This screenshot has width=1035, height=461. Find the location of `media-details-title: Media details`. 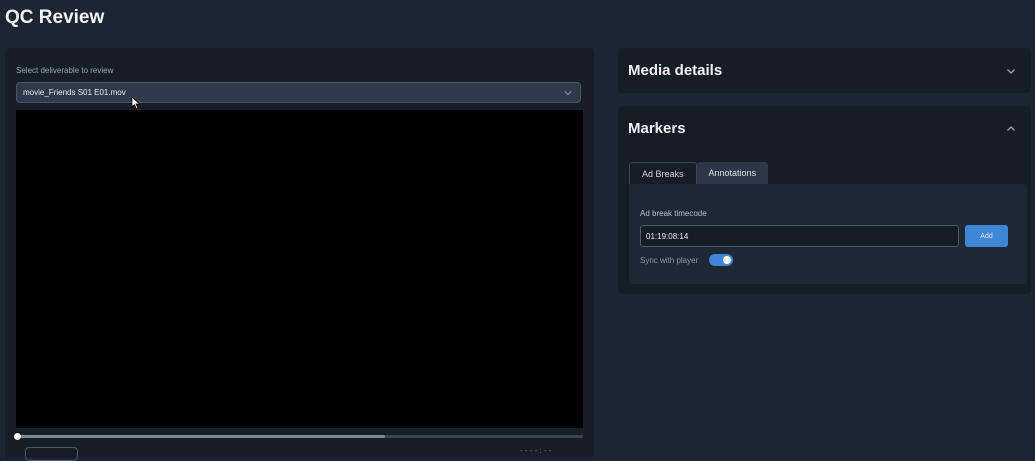

media-details-title: Media details is located at coordinates (675, 70).